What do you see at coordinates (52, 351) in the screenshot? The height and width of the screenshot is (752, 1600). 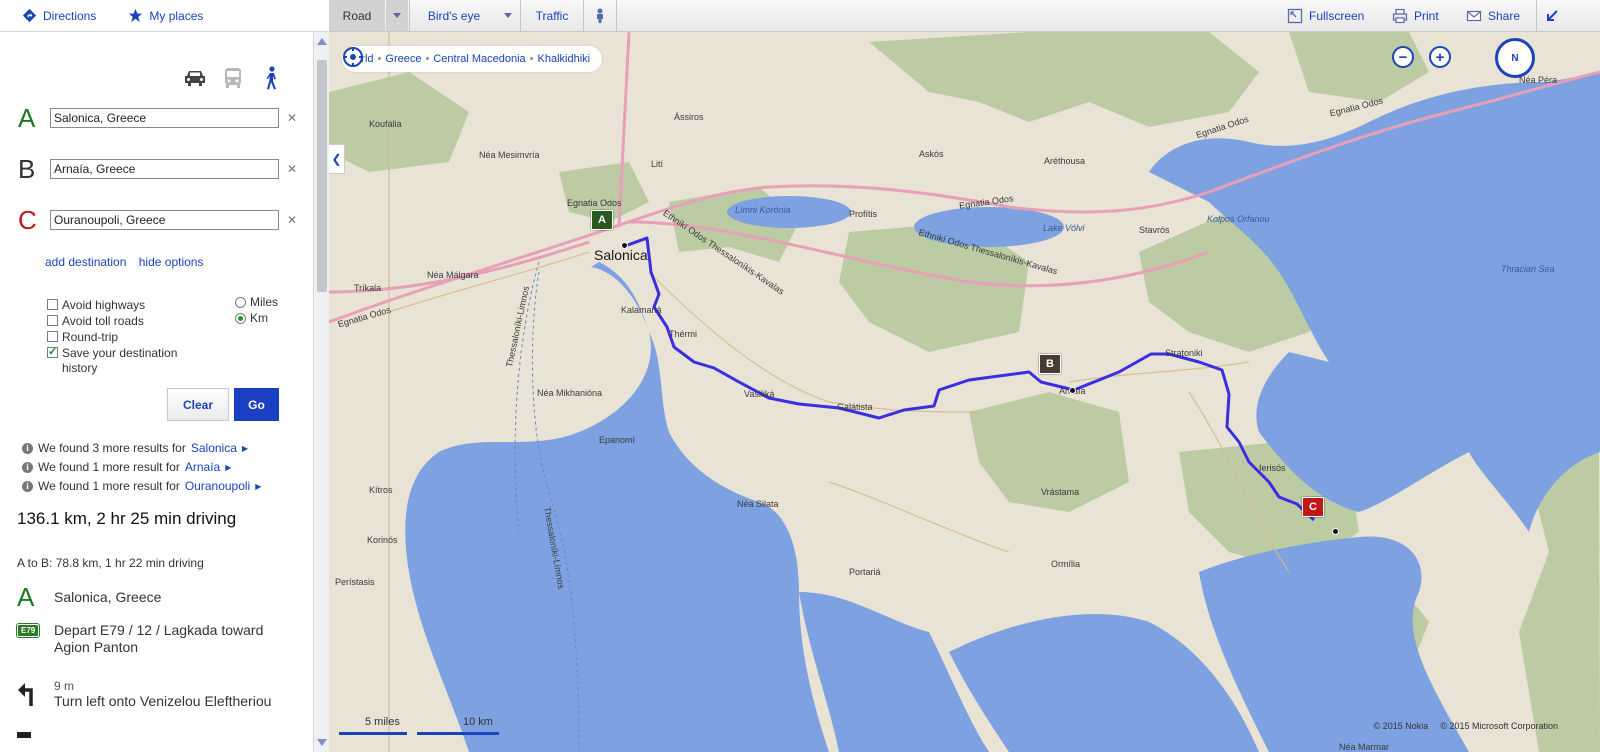 I see `checkbox-box-checked` at bounding box center [52, 351].